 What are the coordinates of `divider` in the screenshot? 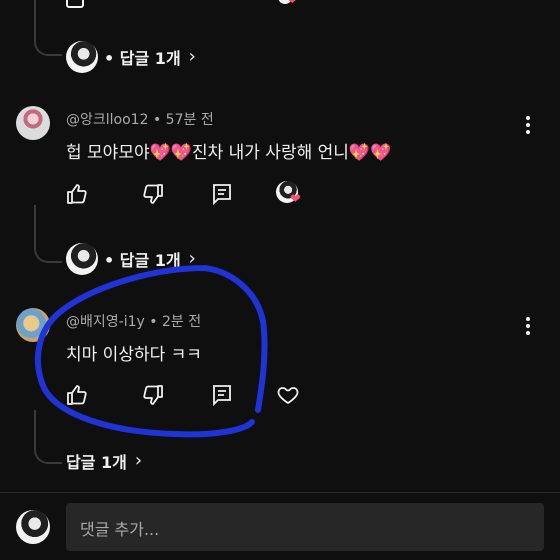 It's located at (280, 492).